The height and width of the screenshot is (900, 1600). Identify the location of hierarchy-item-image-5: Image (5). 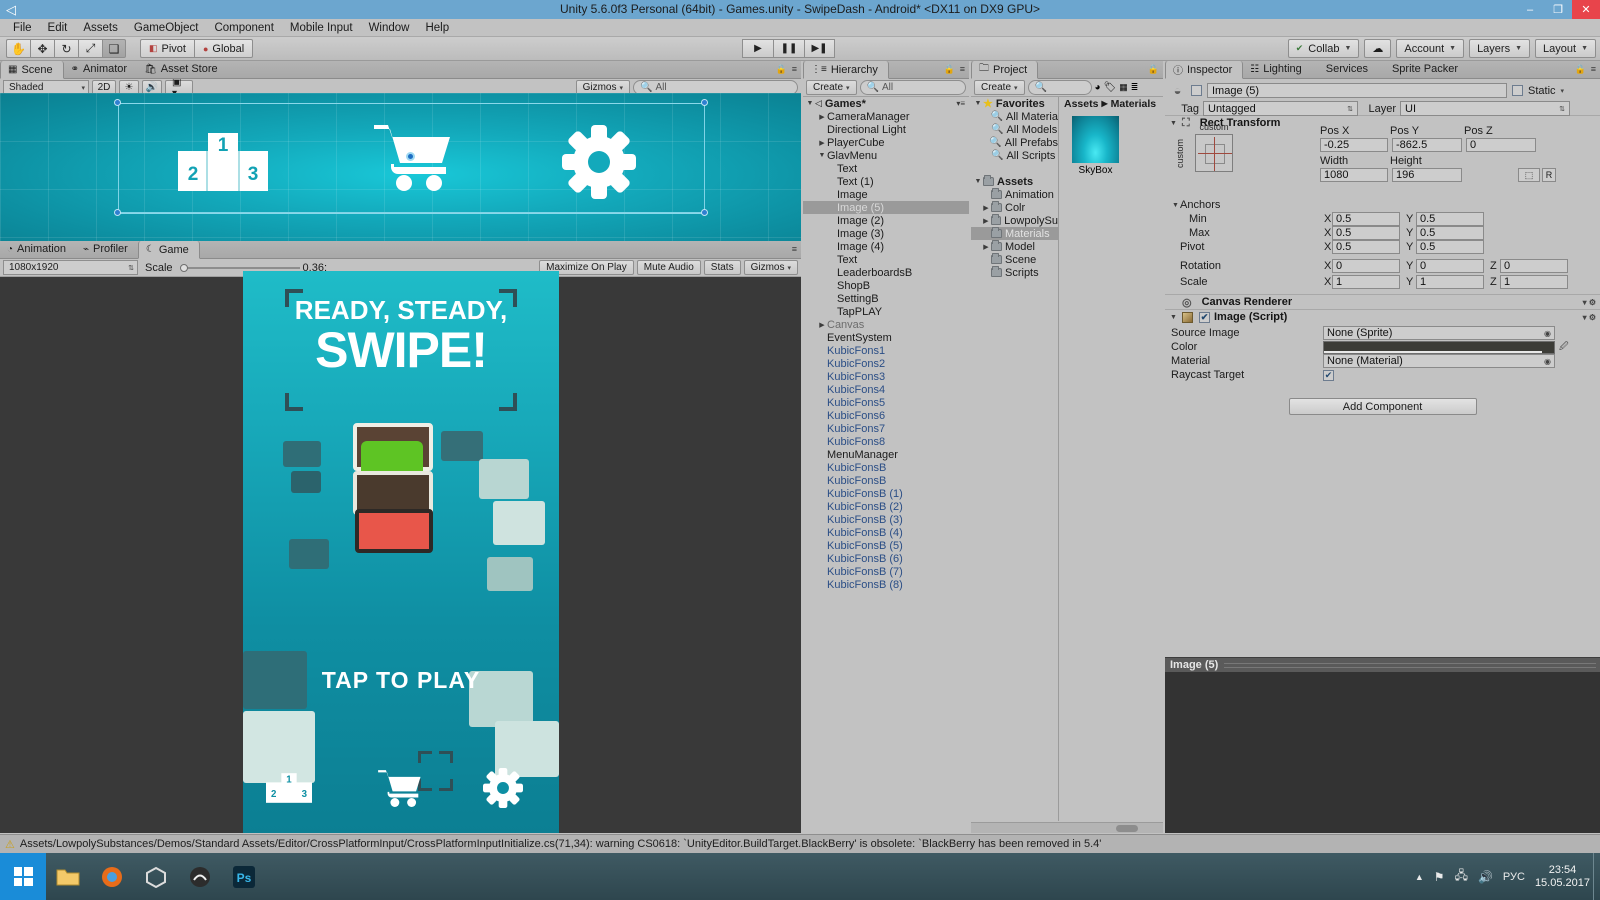
(886, 207).